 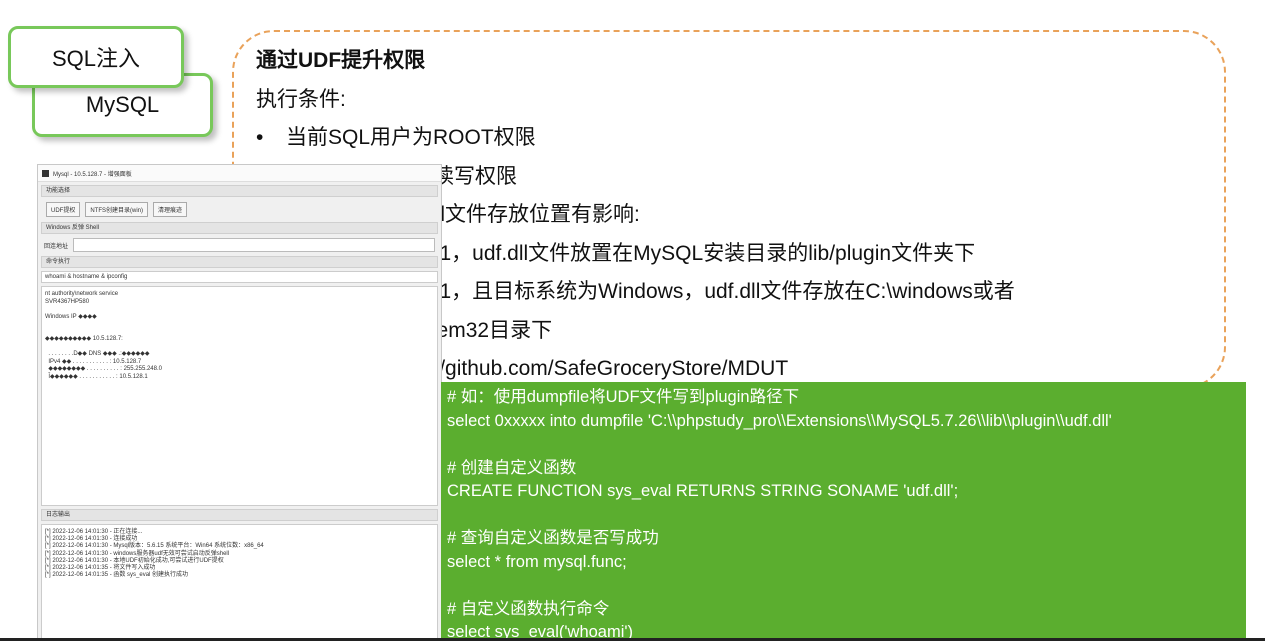 I want to click on sql-injection-tag: SQL注入, so click(x=96, y=57).